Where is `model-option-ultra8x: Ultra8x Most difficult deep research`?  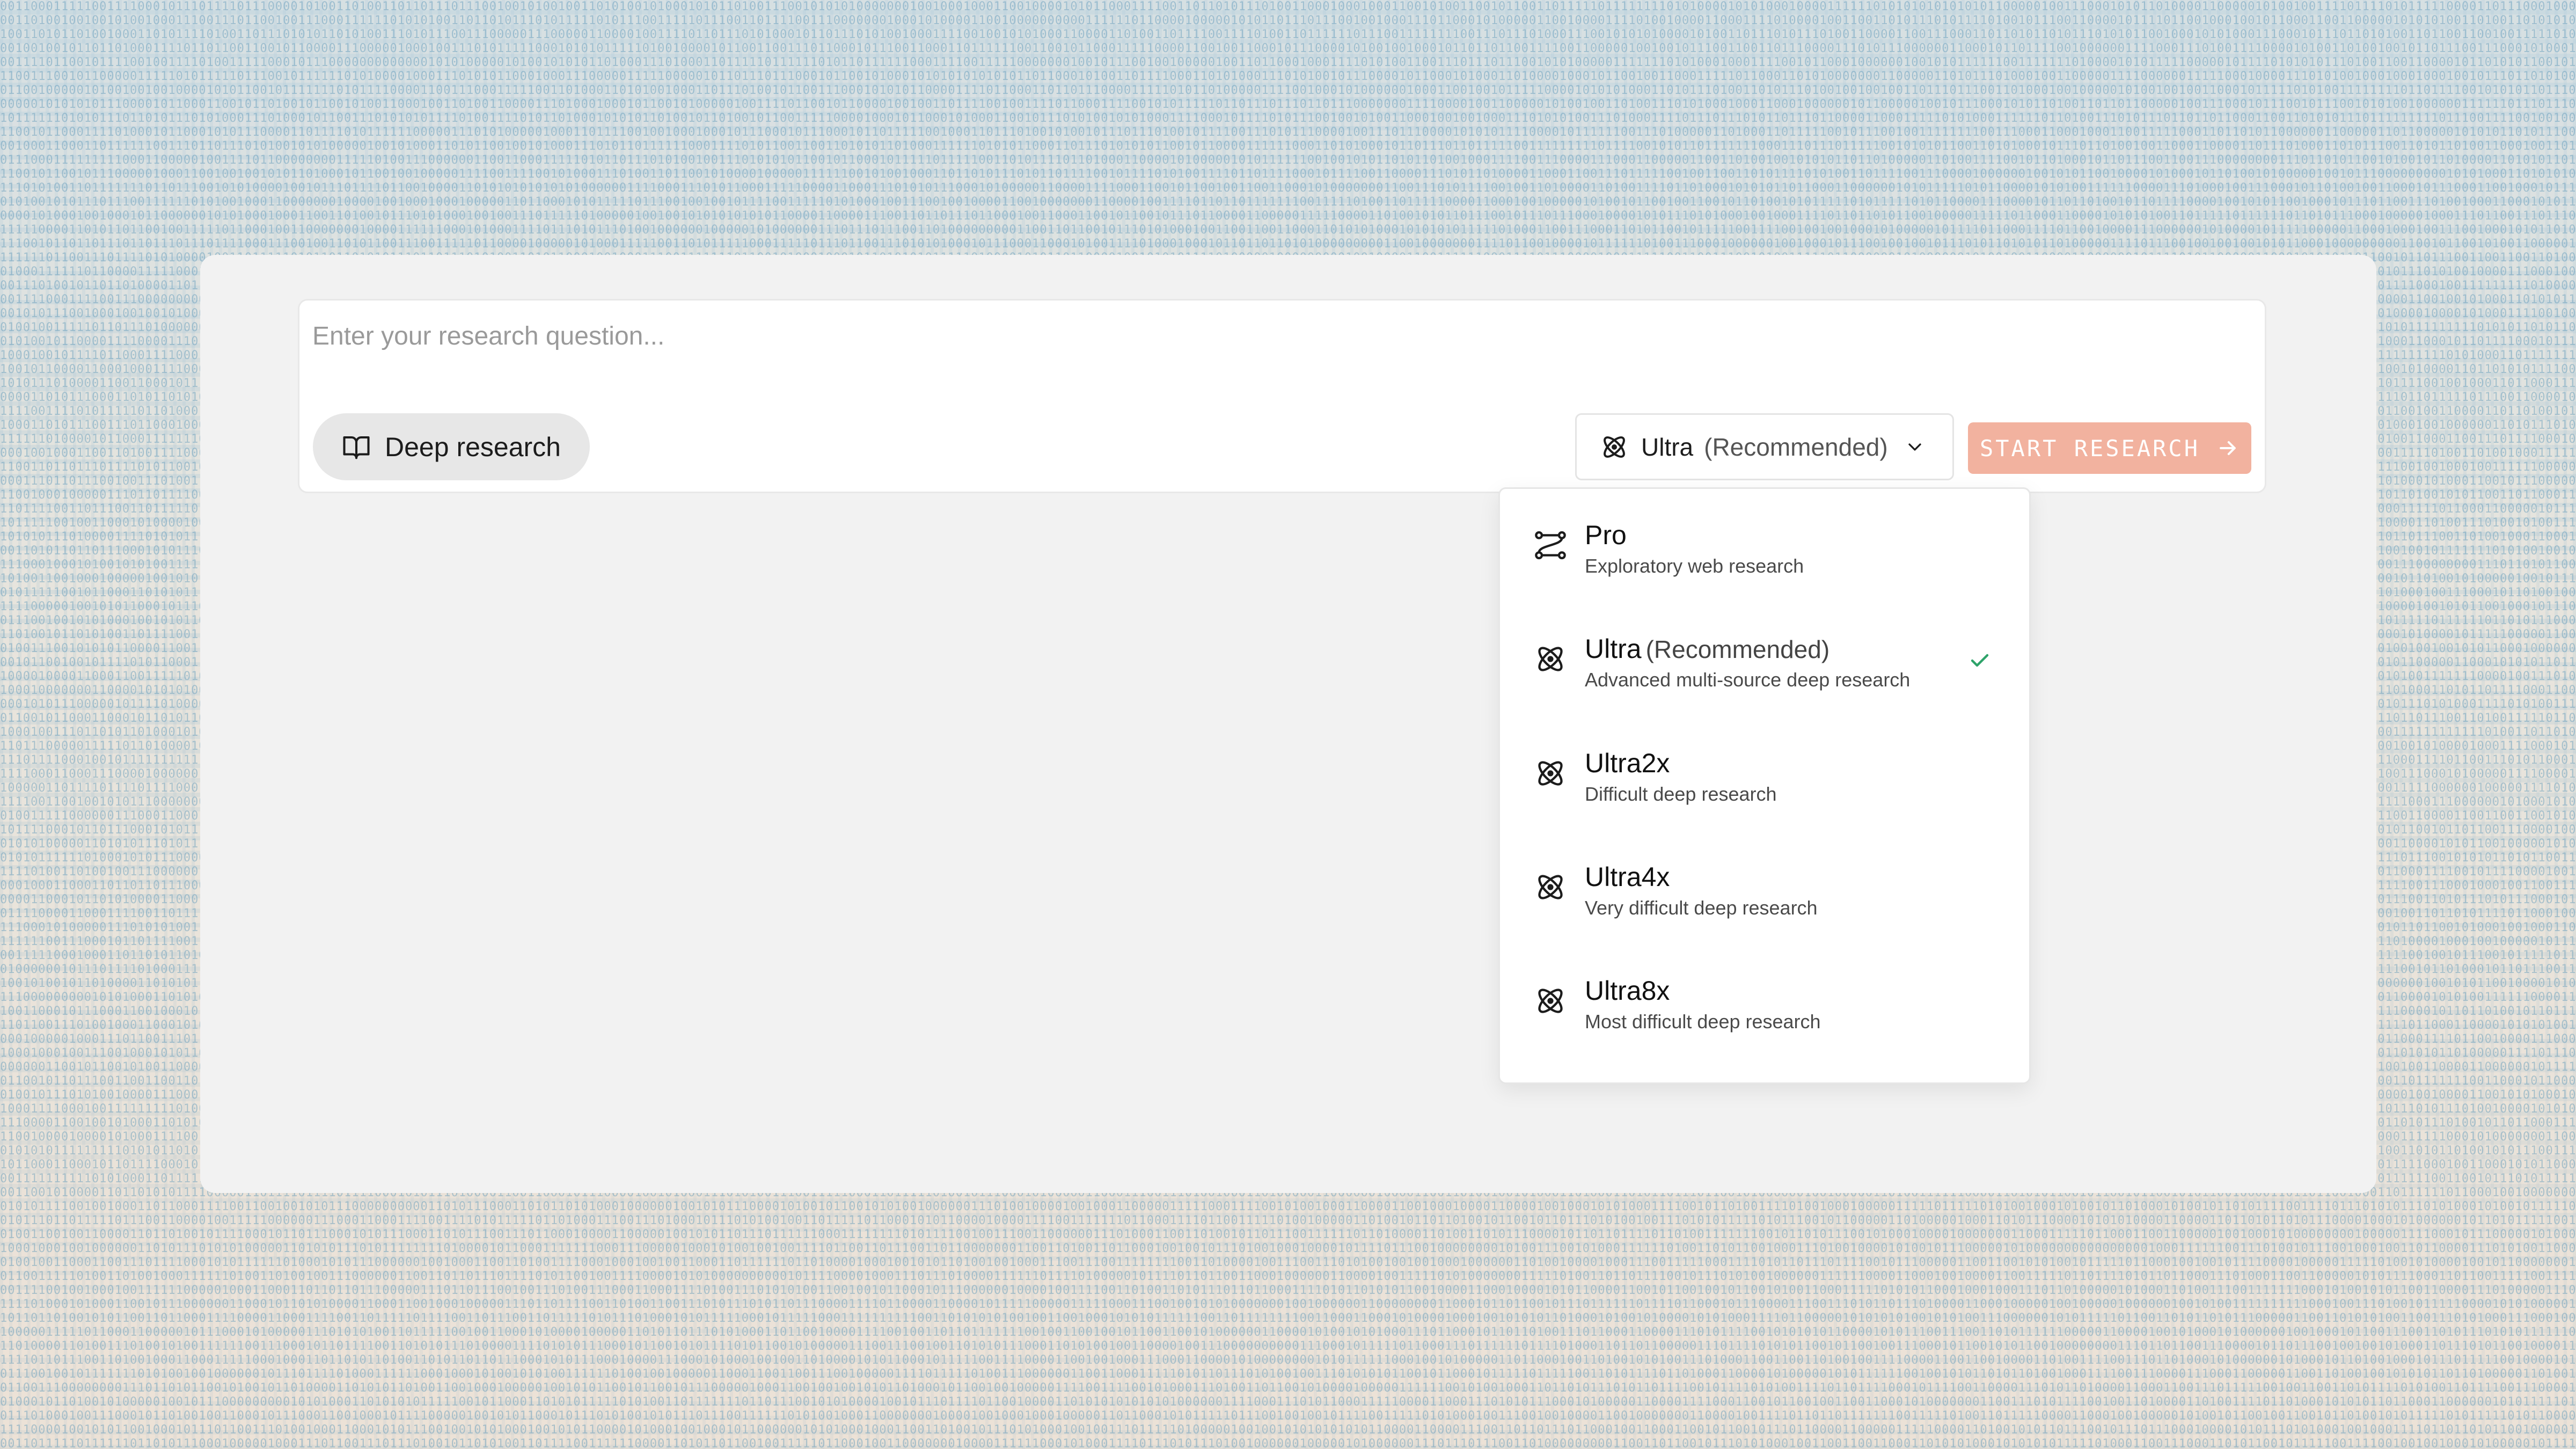 model-option-ultra8x: Ultra8x Most difficult deep research is located at coordinates (1764, 1001).